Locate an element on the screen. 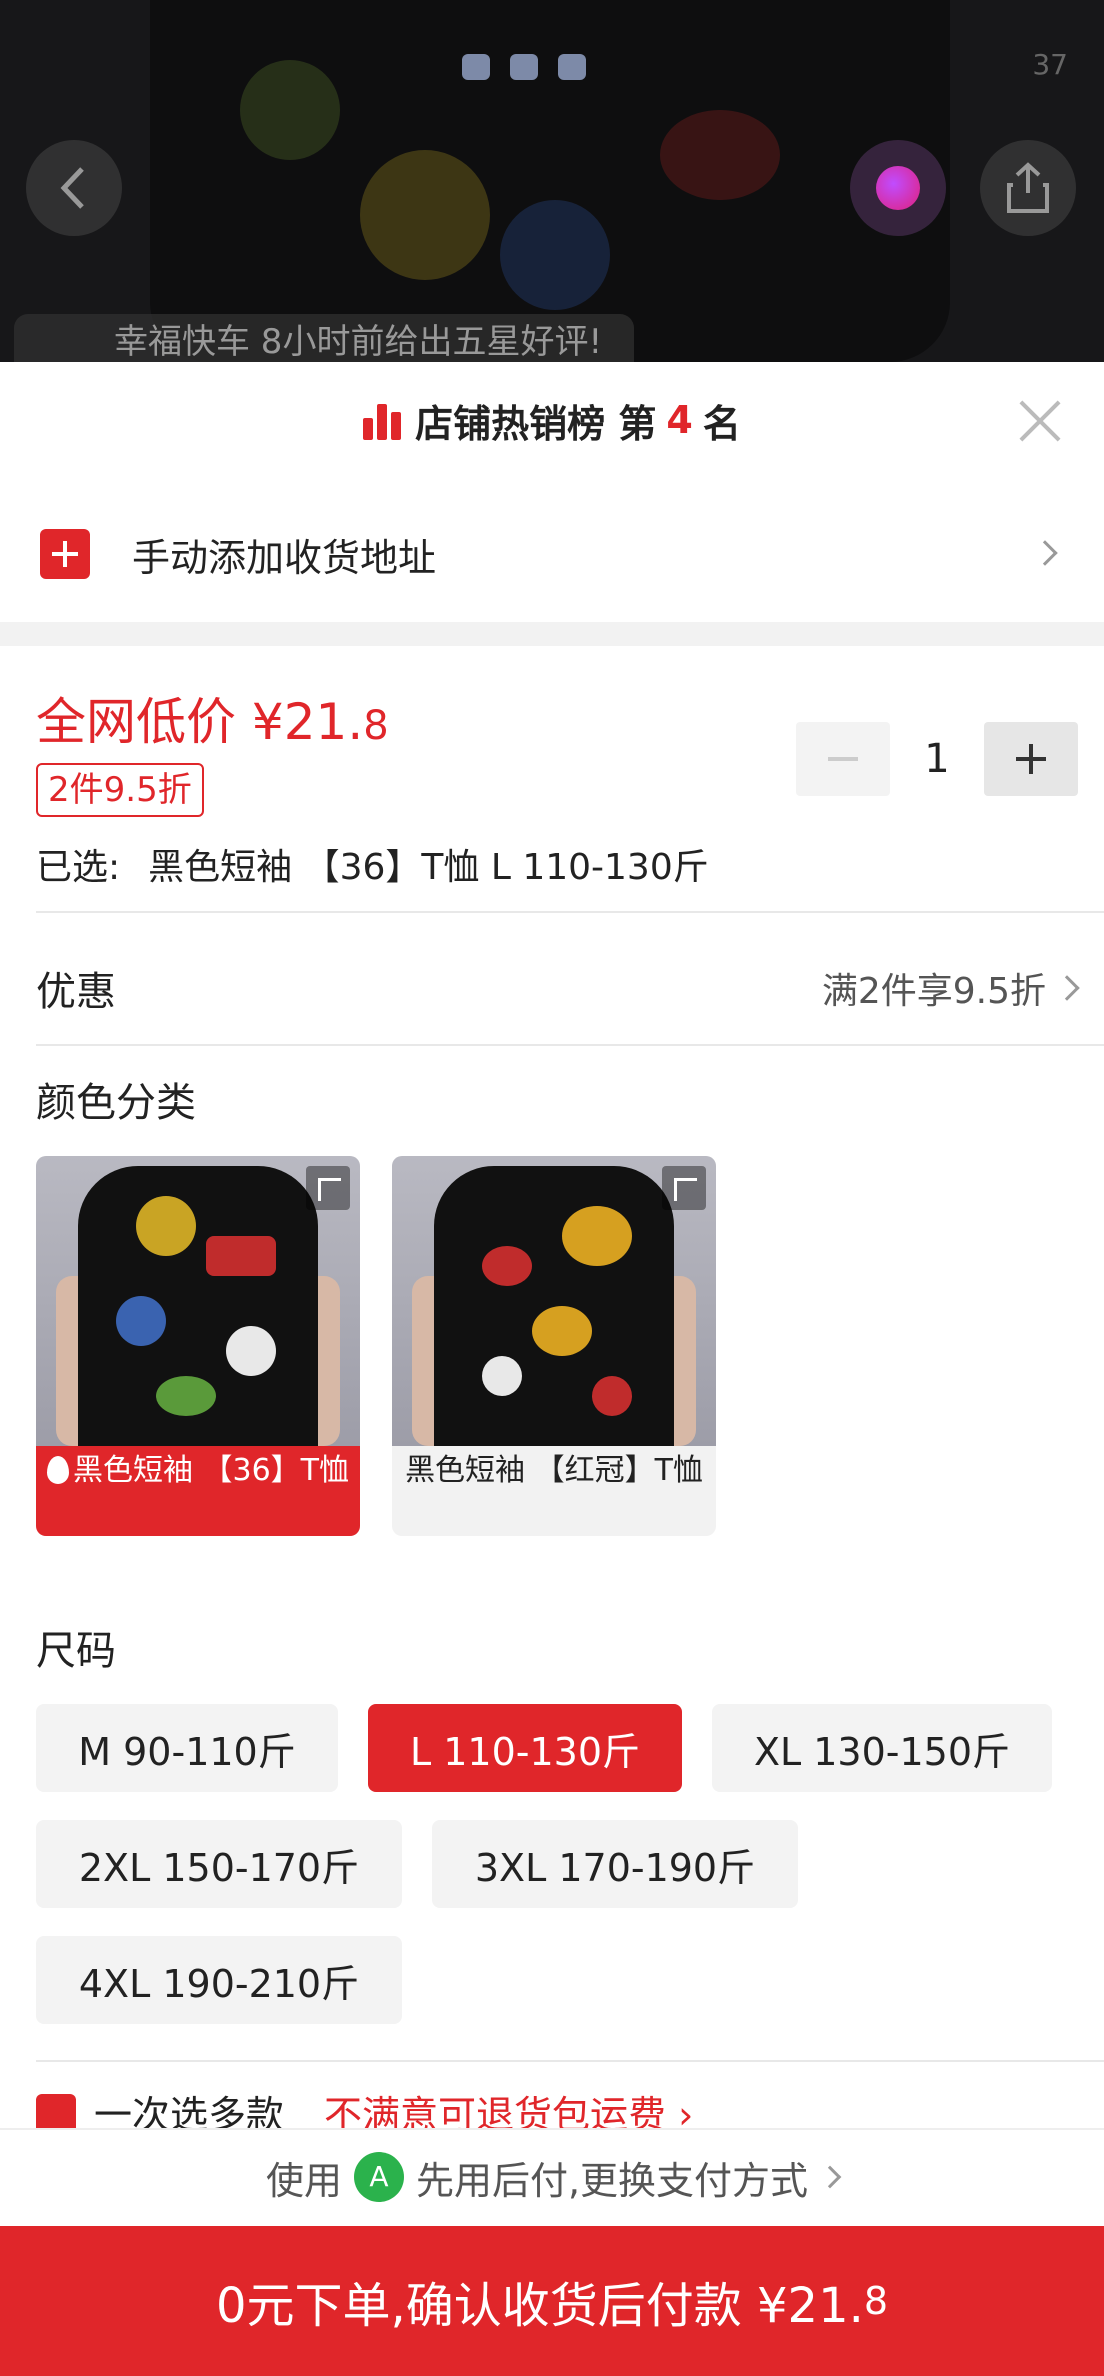 The height and width of the screenshot is (2376, 1104). rank-suffix: 名 is located at coordinates (721, 423).